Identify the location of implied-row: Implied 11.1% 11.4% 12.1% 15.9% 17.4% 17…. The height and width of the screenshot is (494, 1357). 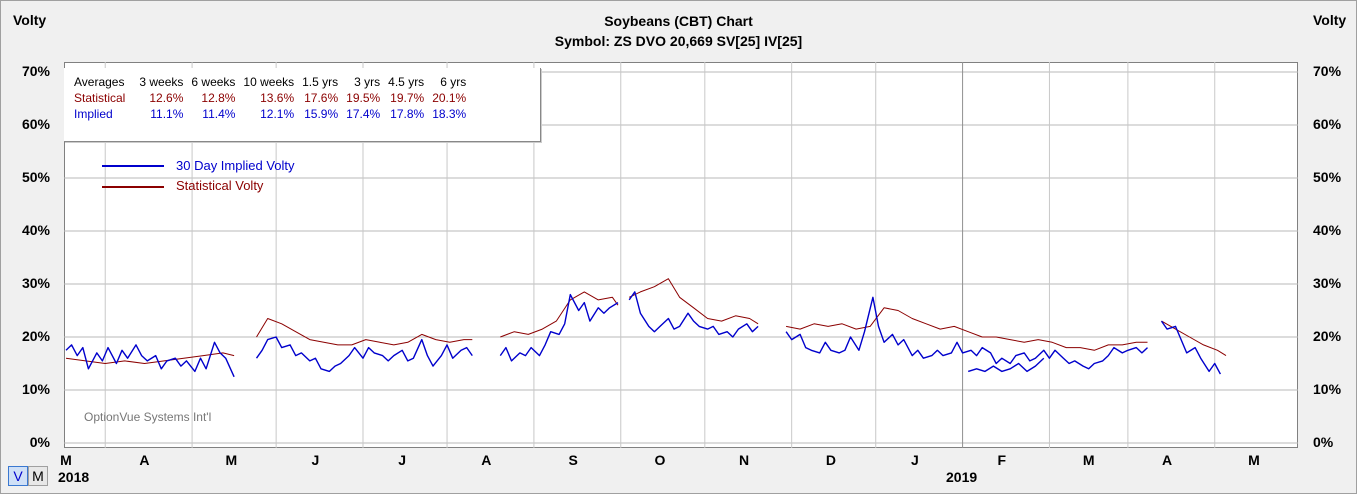
(270, 114).